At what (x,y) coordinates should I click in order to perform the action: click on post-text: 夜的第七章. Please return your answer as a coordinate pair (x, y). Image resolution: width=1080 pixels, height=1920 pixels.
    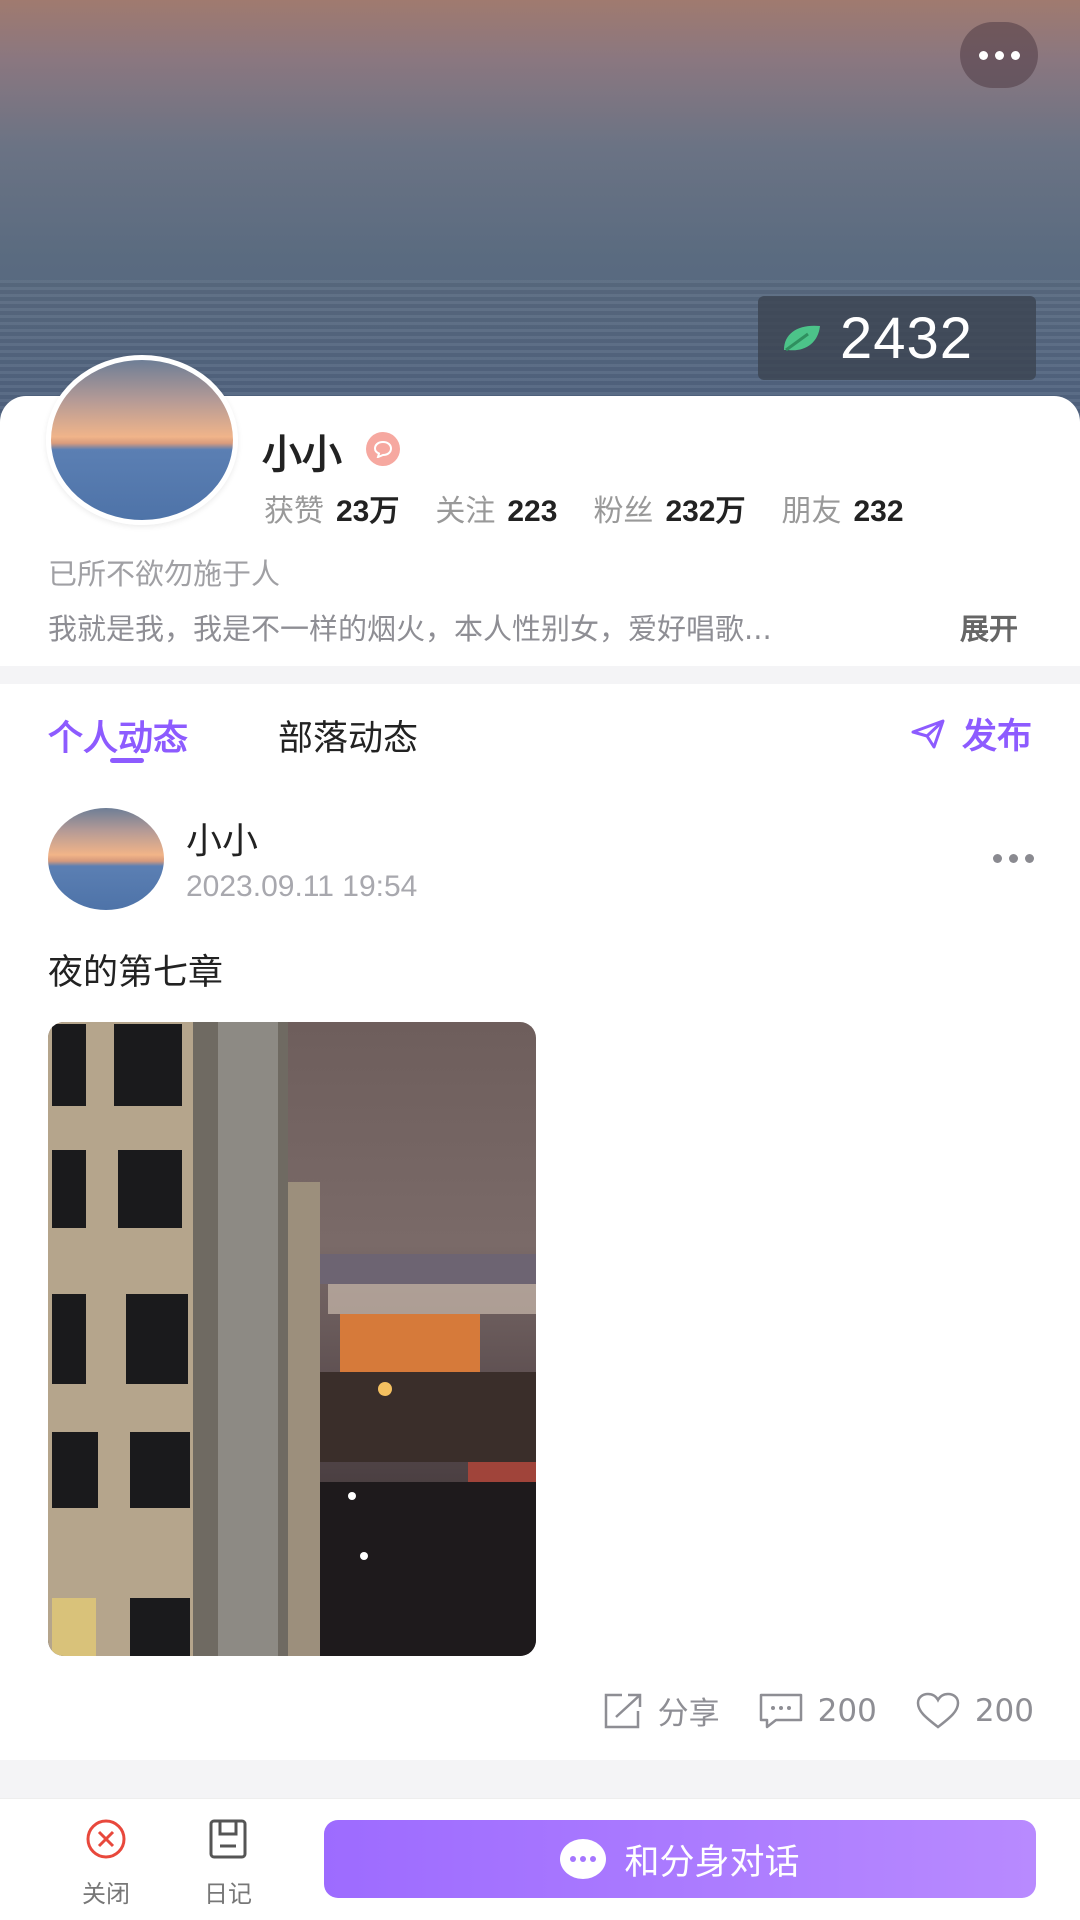
    Looking at the image, I should click on (136, 973).